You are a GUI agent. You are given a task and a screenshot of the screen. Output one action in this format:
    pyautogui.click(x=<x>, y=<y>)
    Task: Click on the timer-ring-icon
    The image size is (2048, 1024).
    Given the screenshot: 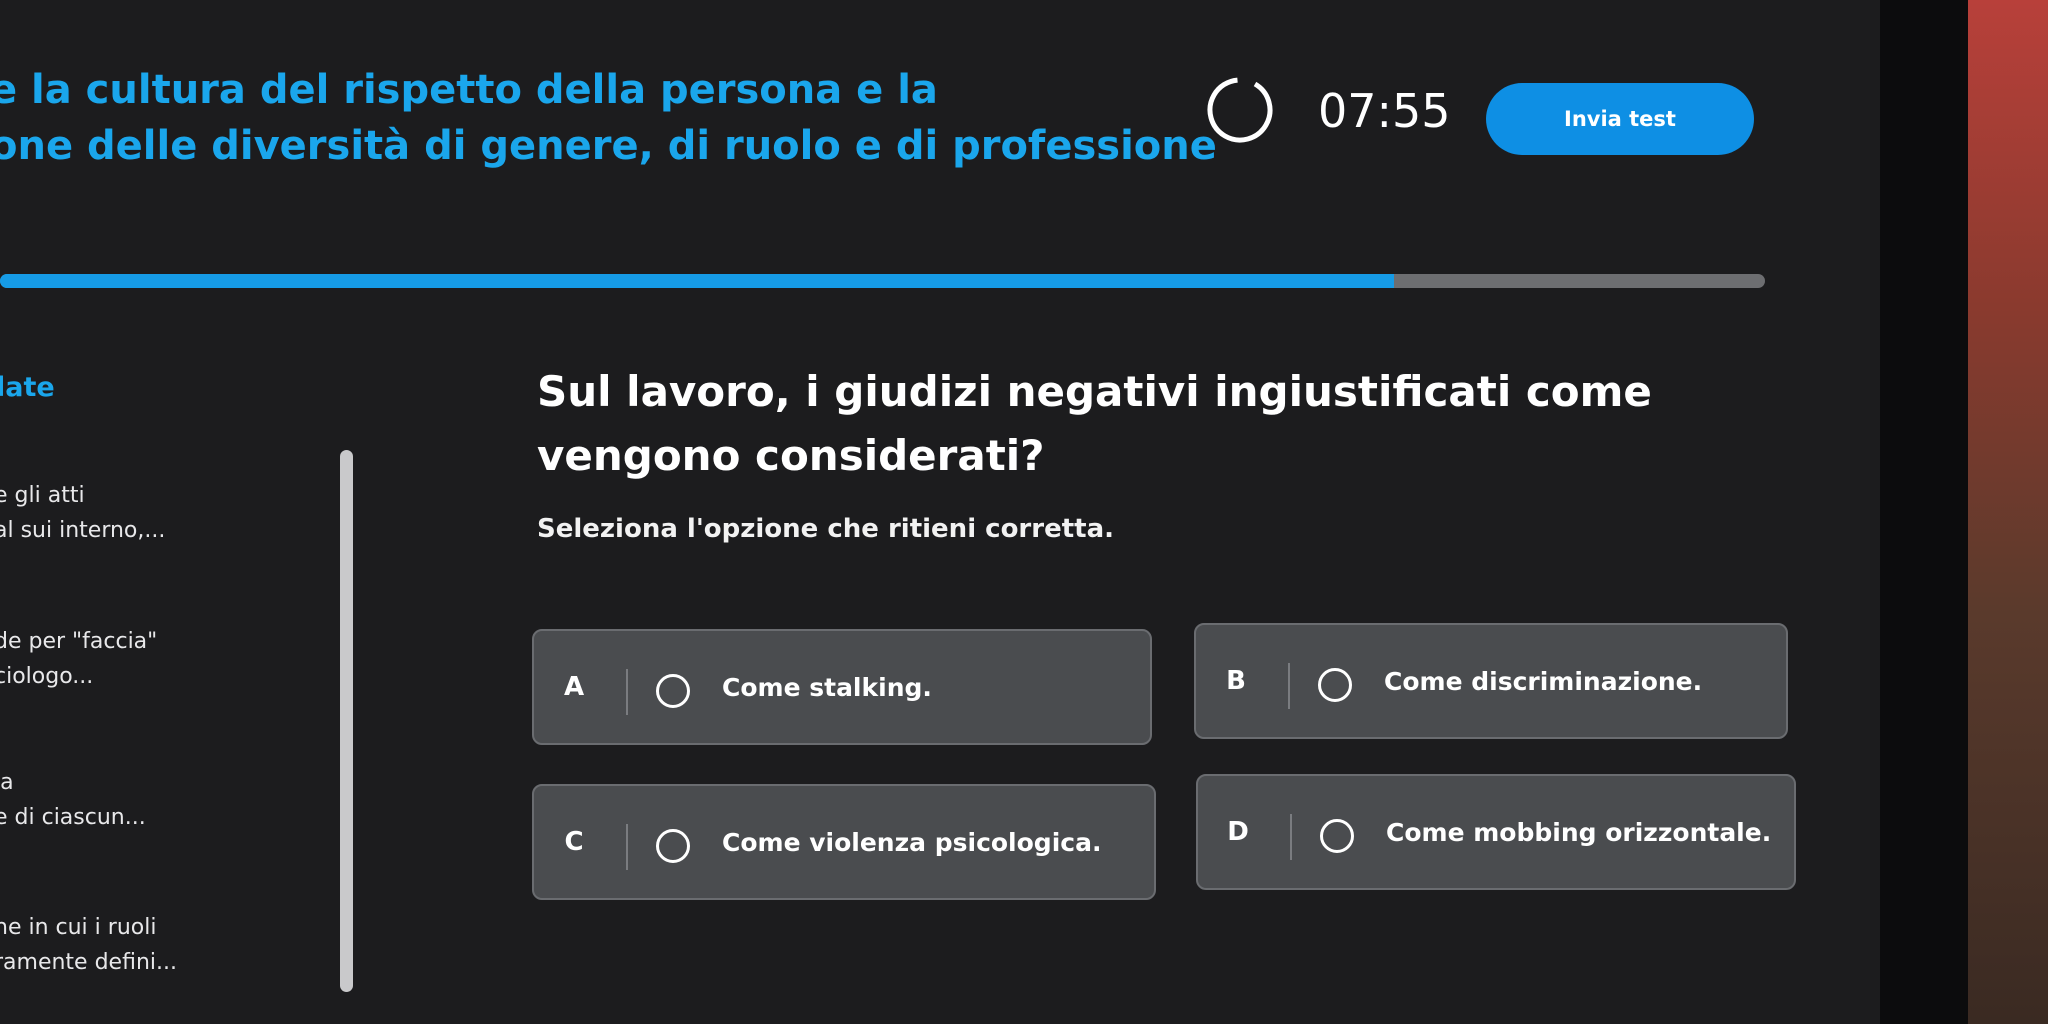 What is the action you would take?
    pyautogui.click(x=1240, y=110)
    